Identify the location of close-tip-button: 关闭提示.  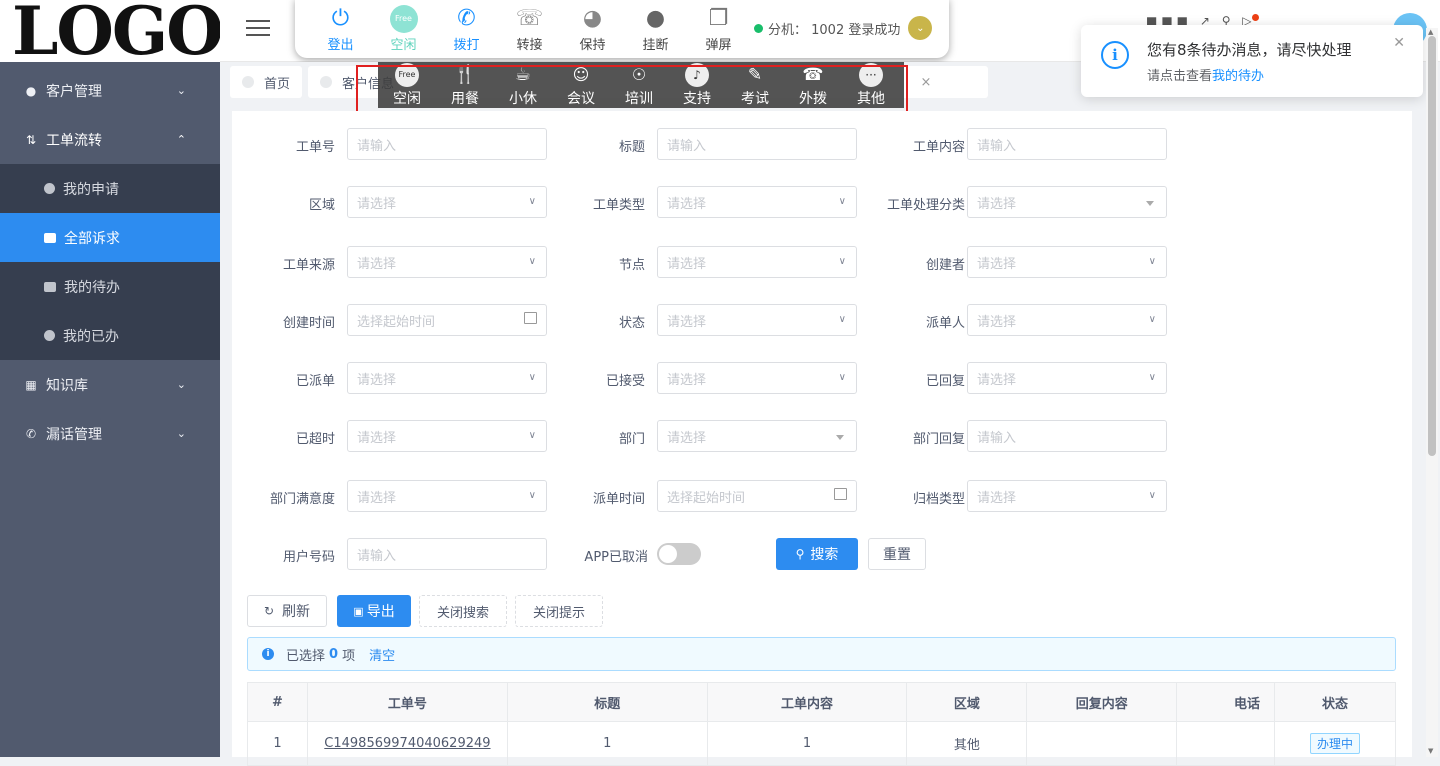
(559, 611).